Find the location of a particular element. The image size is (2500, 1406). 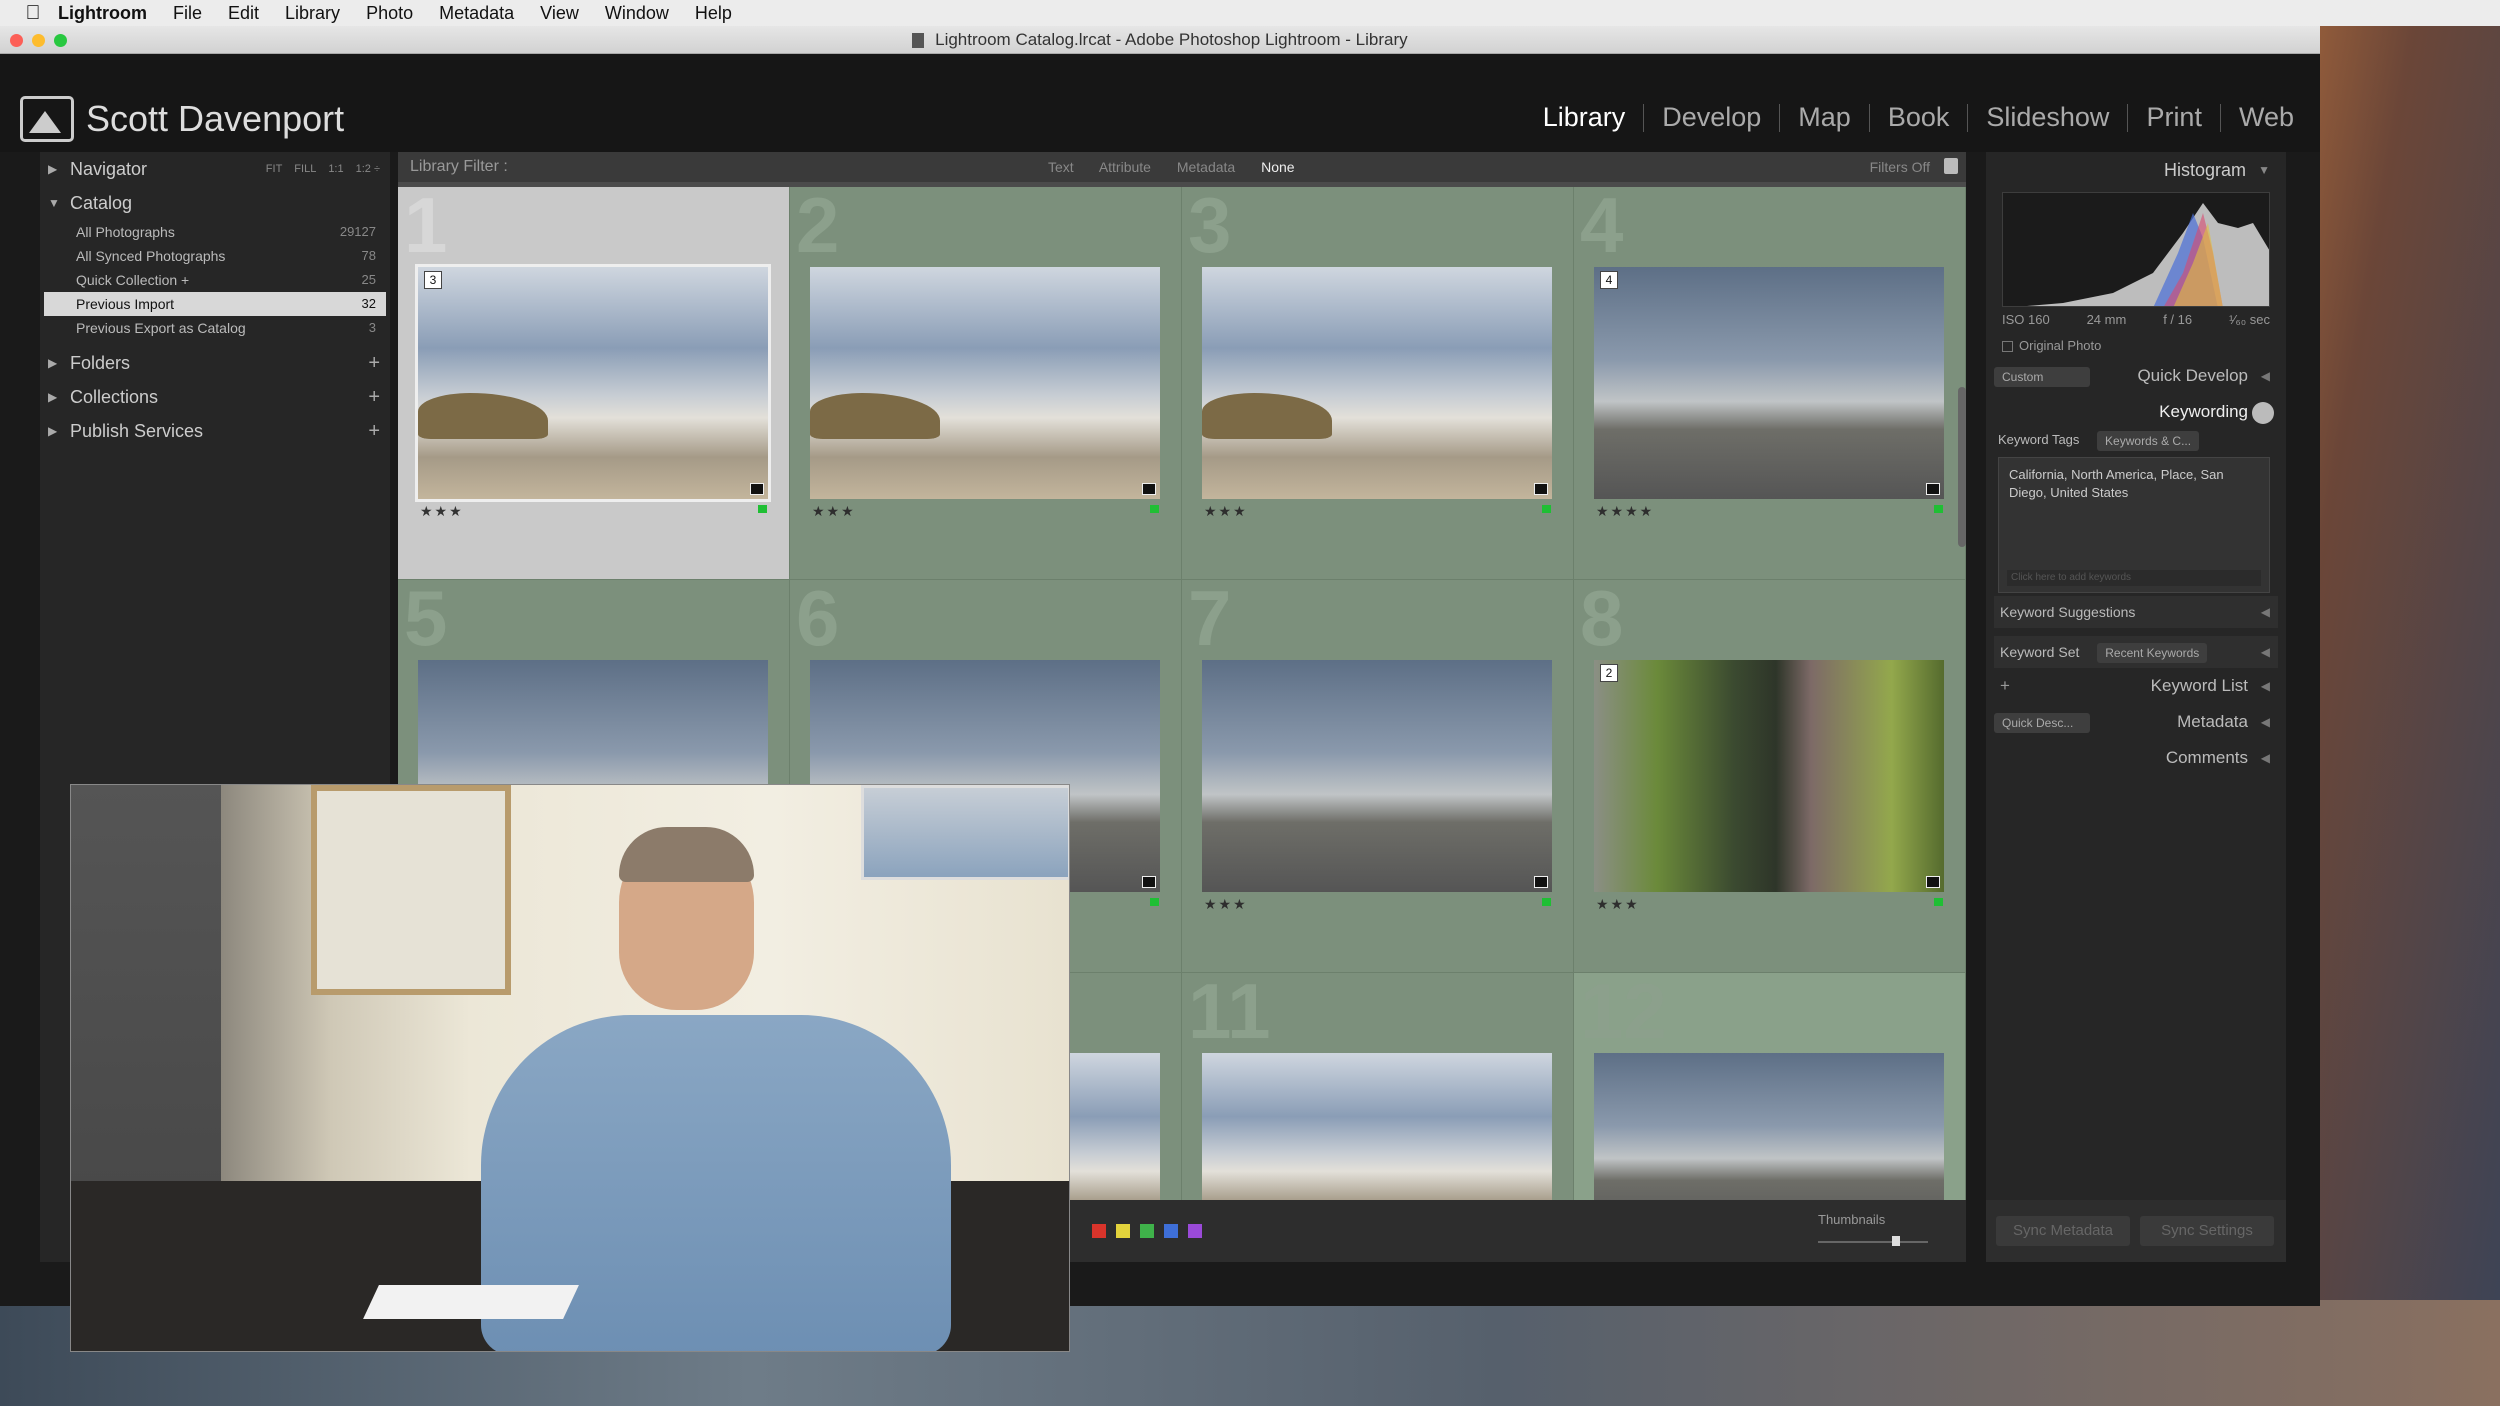

catalog-item-all-synced: All Synced Photographs 78 is located at coordinates (215, 256).